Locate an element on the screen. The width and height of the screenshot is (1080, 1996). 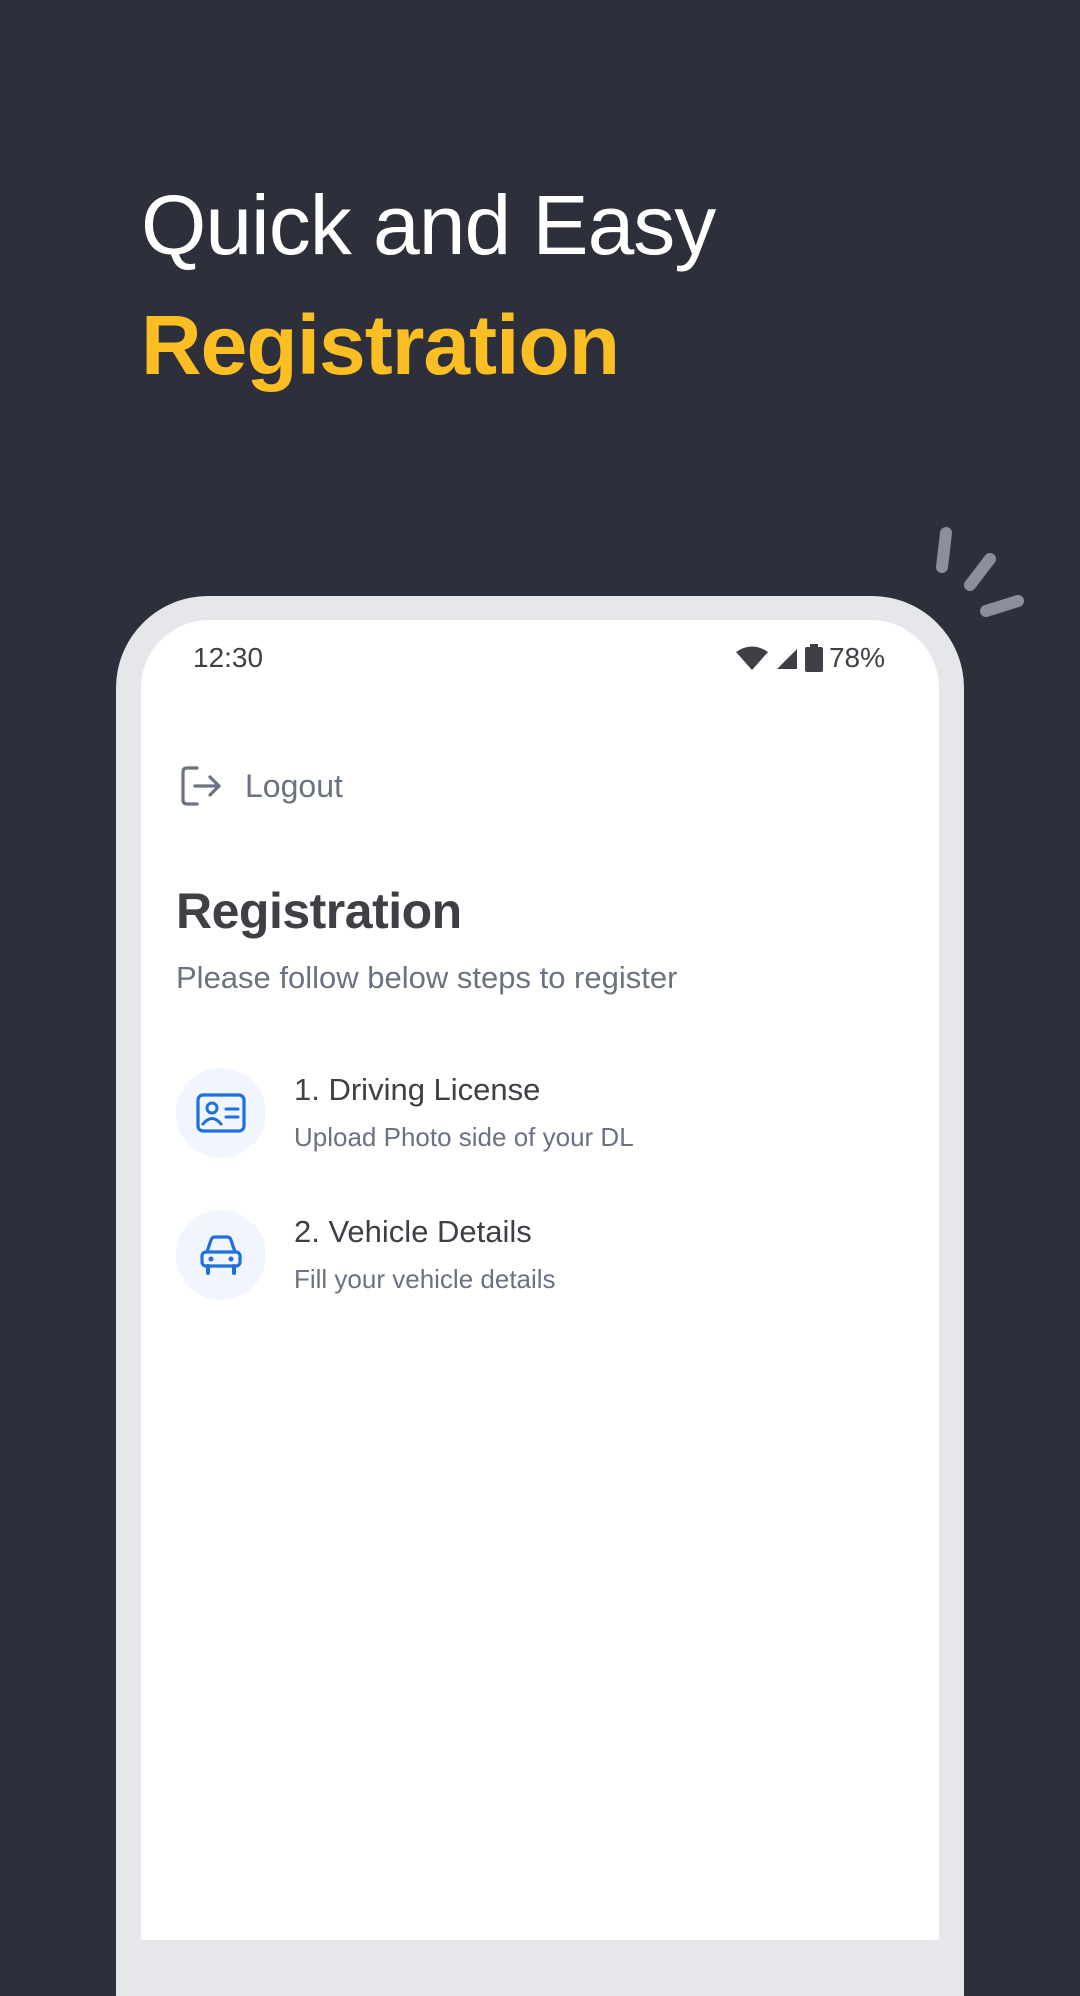
status-bar: 12:30 78% is located at coordinates (540, 660).